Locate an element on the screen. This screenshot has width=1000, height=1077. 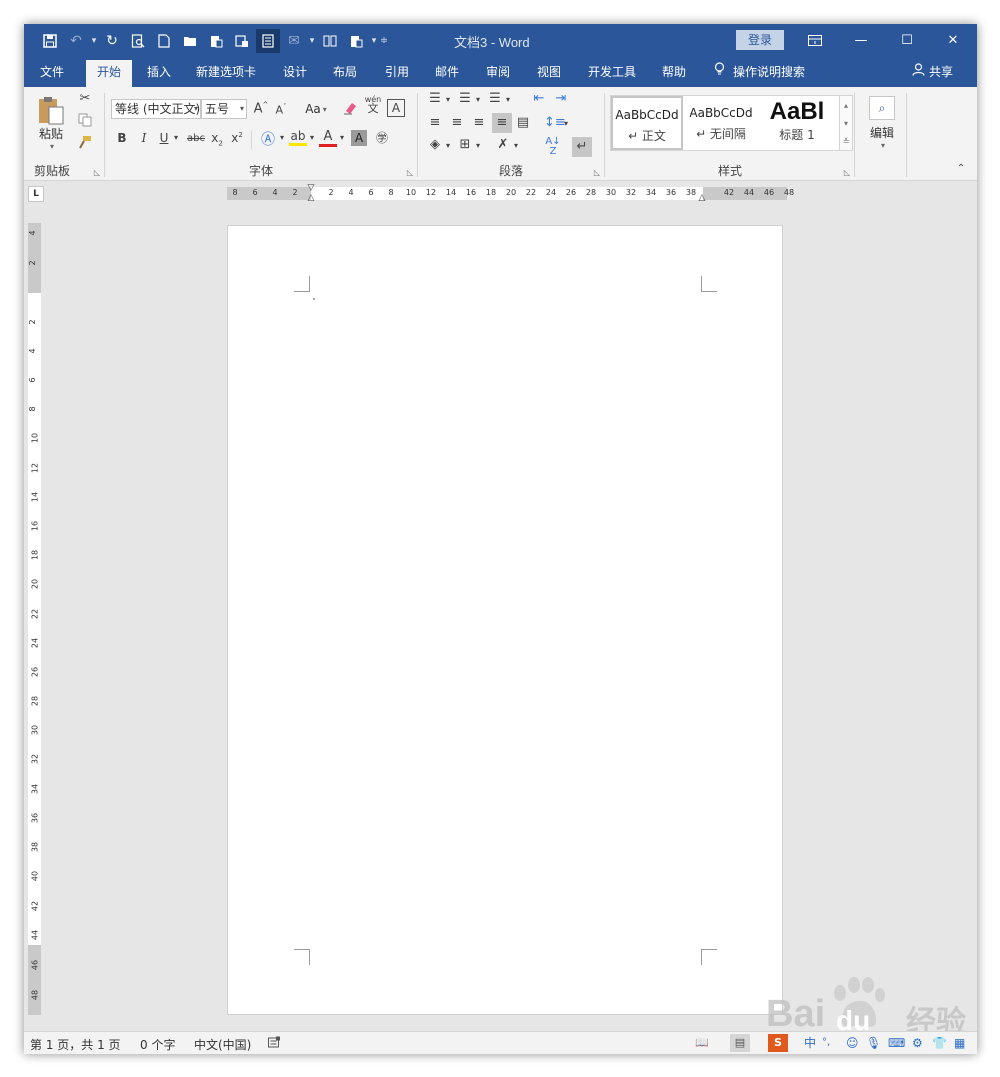
page-count: 第 1 页，共 1 页 is located at coordinates (75, 1044).